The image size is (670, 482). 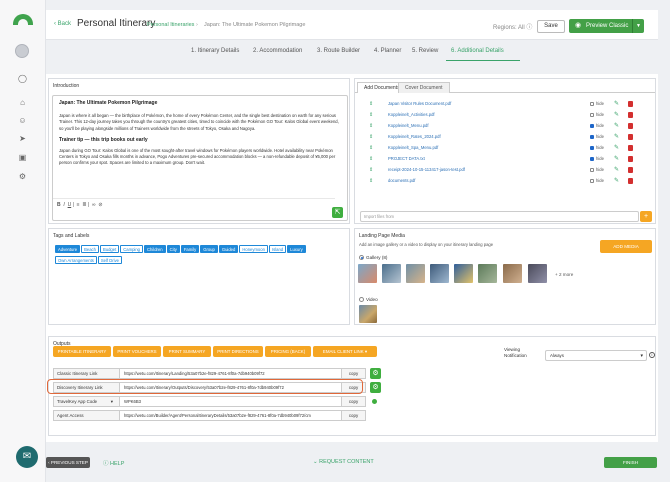 I want to click on tag: Camping, so click(x=132, y=249).